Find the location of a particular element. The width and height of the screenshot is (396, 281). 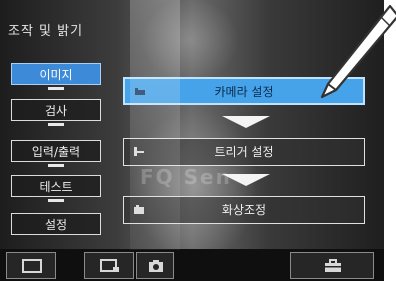

image-adjust-label: 화상조정 is located at coordinates (244, 210).